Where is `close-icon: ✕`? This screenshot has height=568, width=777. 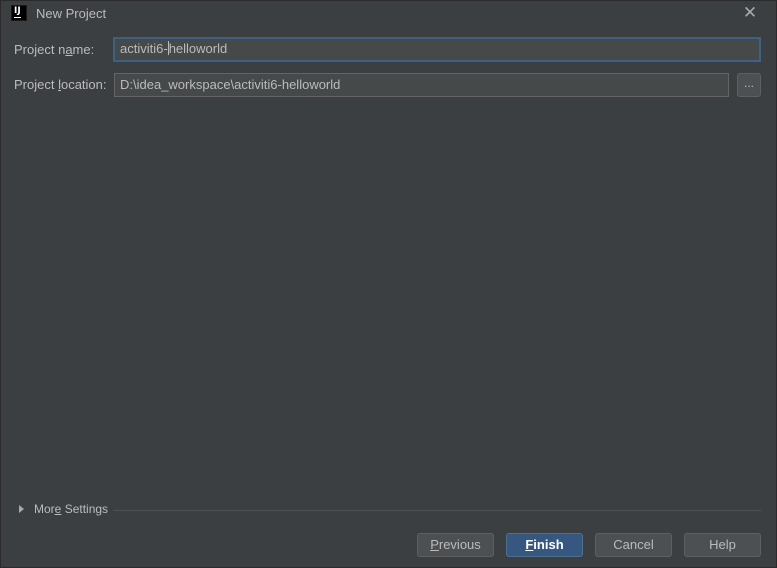 close-icon: ✕ is located at coordinates (750, 13).